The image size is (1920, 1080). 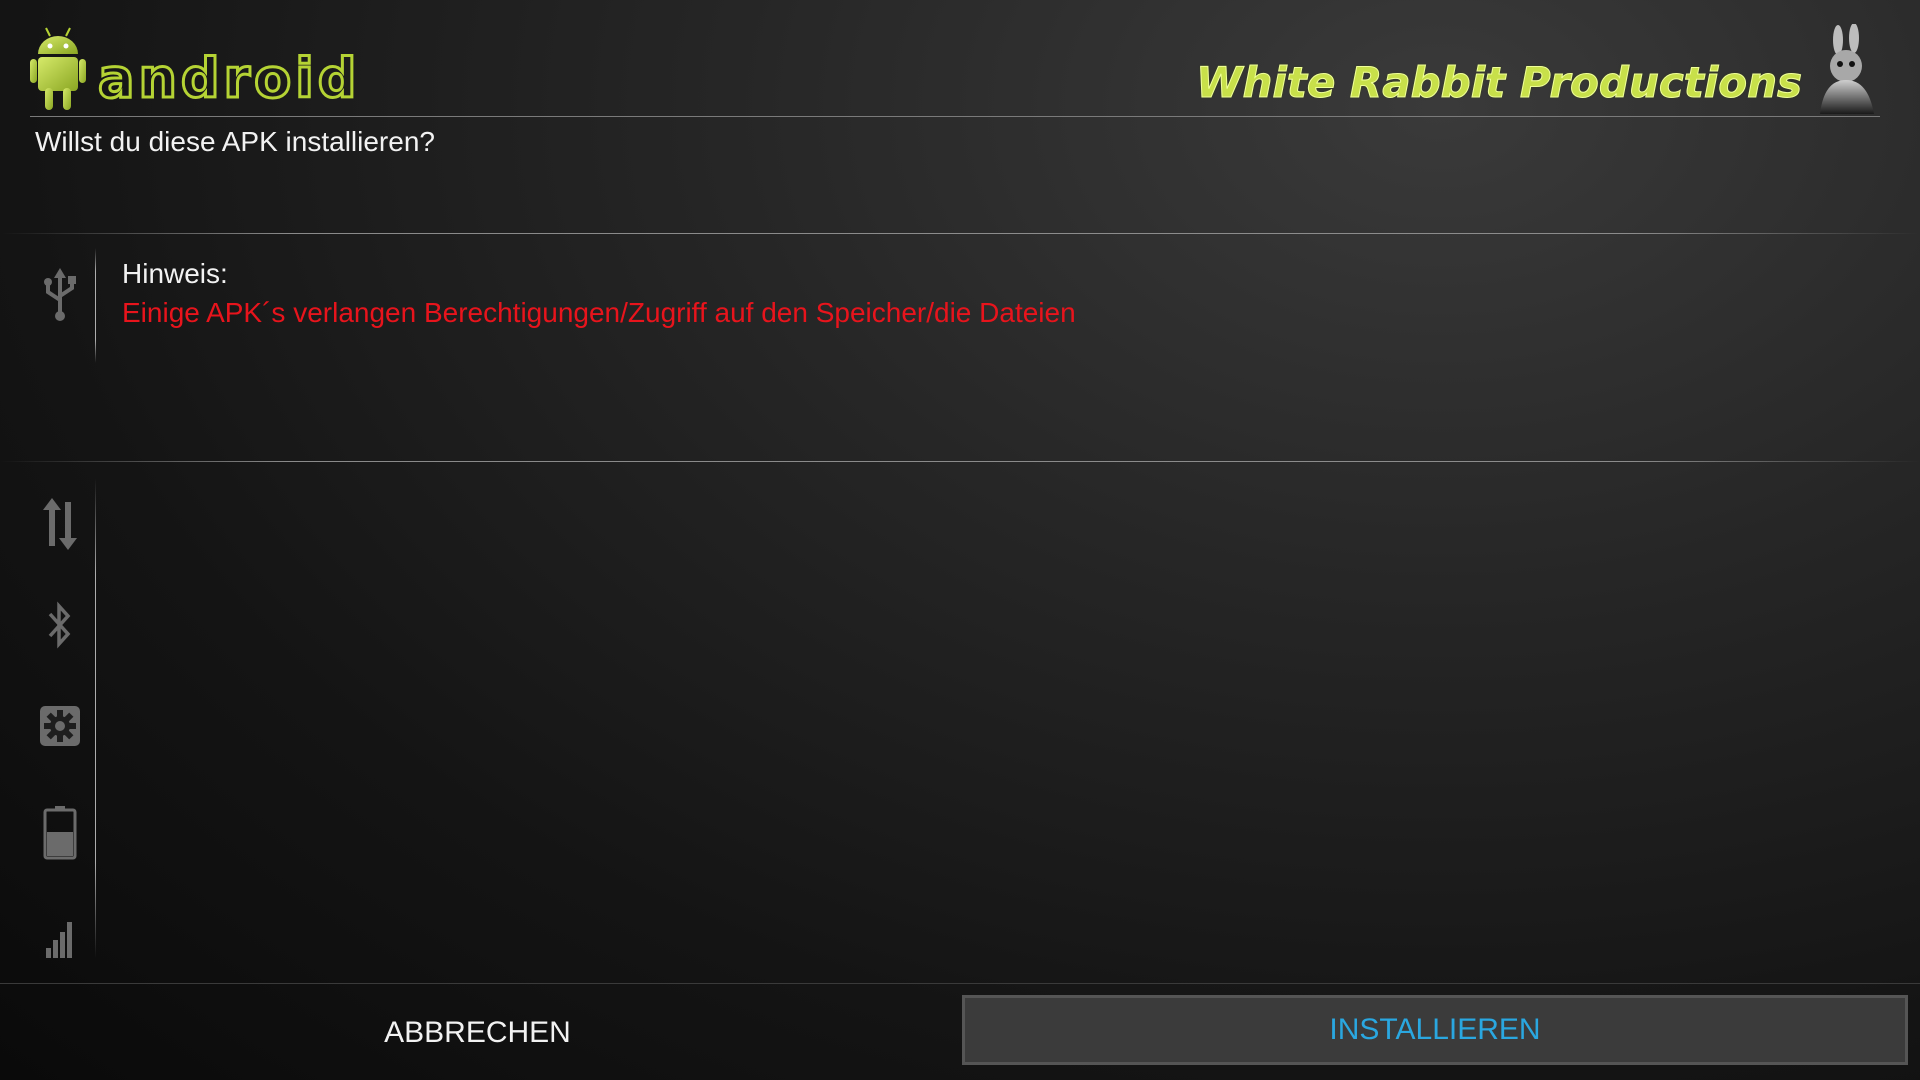 What do you see at coordinates (960, 983) in the screenshot?
I see `button-bar-divider` at bounding box center [960, 983].